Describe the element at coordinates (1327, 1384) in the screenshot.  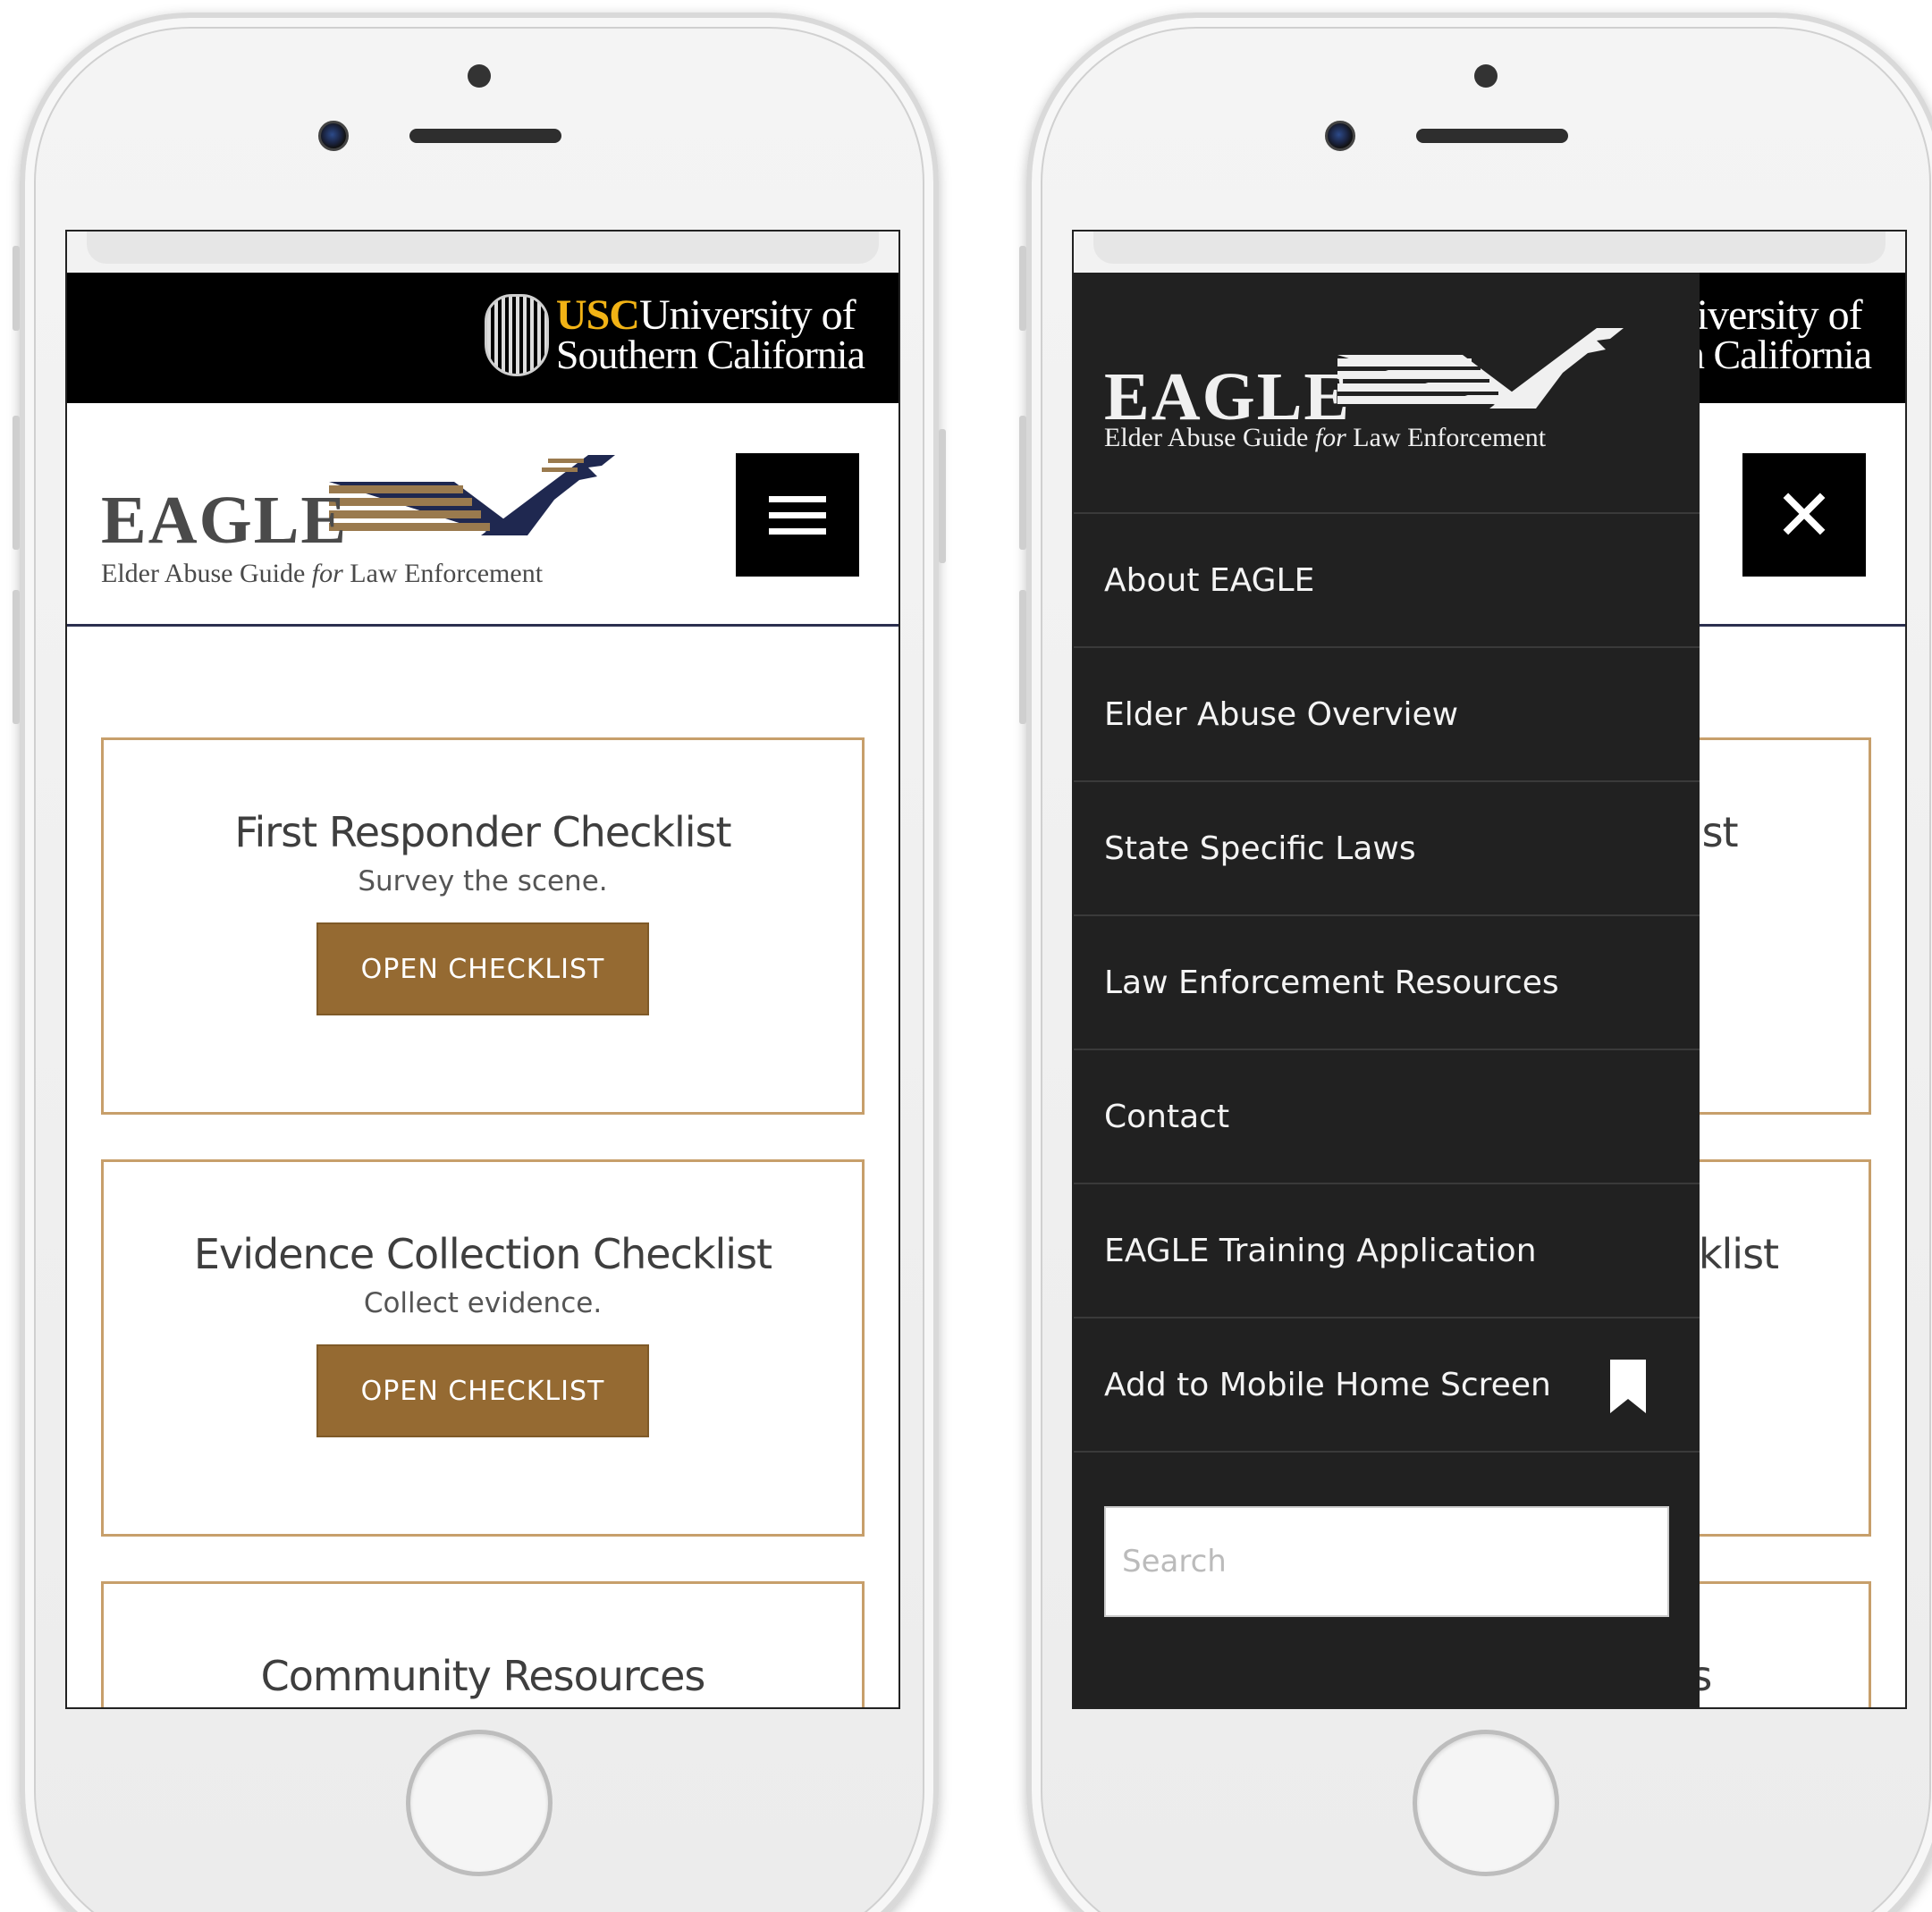
I see `menu-item-label: Add to Mobile Home Screen` at that location.